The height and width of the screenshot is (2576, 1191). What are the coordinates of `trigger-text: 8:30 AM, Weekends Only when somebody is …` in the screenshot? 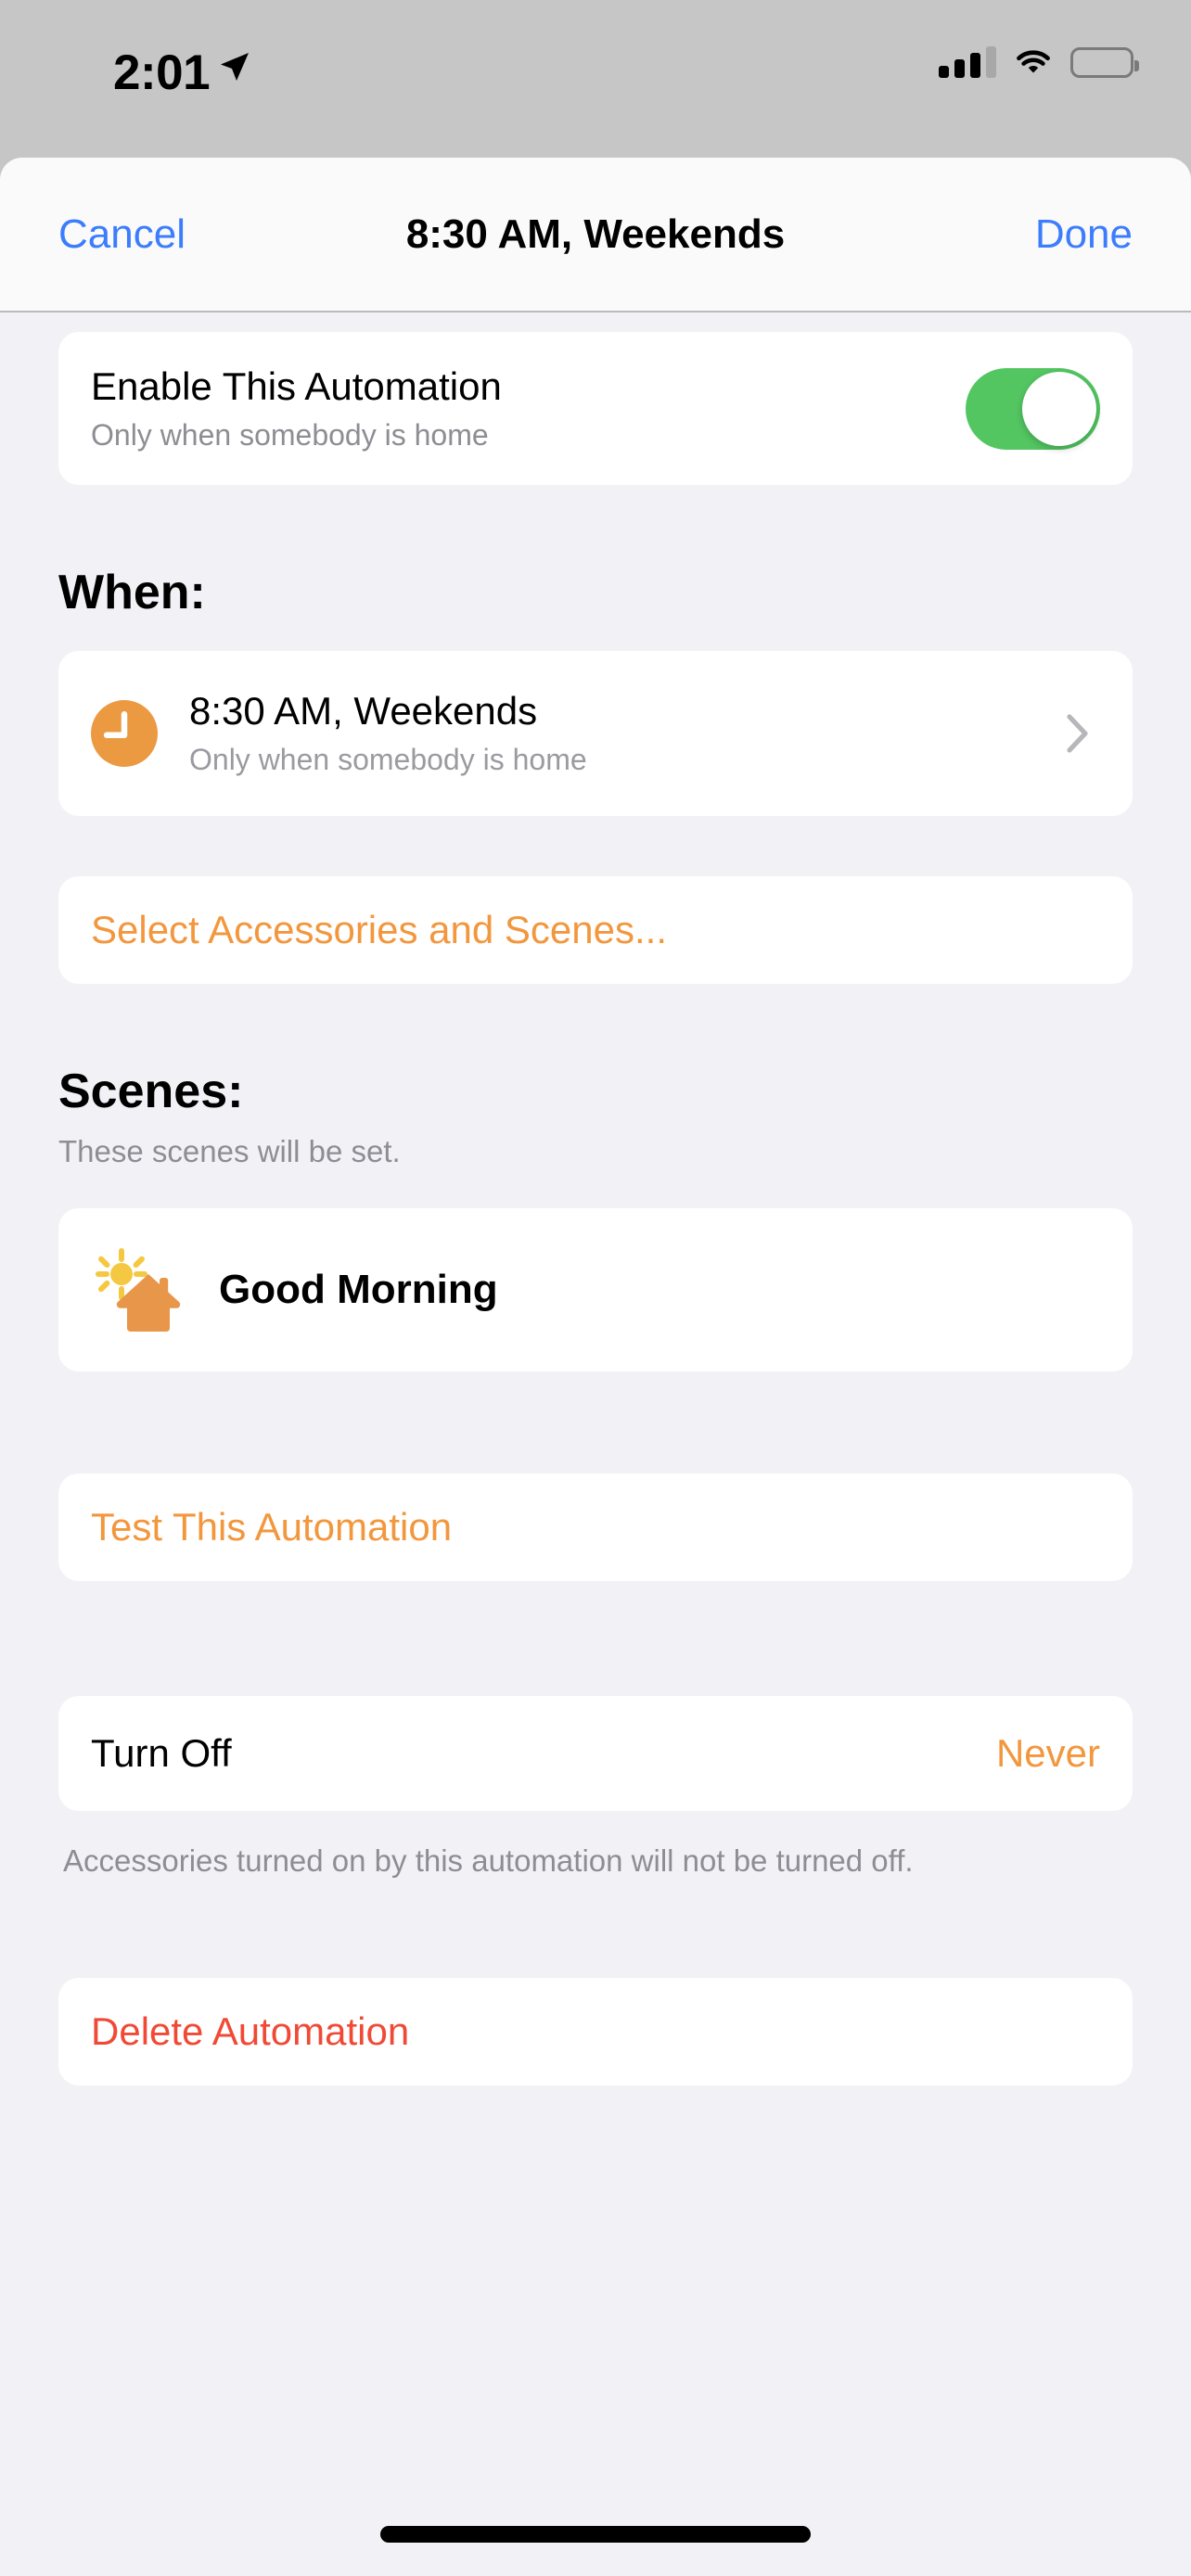 It's located at (628, 733).